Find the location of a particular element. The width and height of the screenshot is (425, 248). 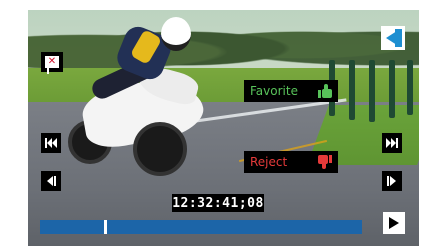

back-chevron-bar is located at coordinates (398, 38).